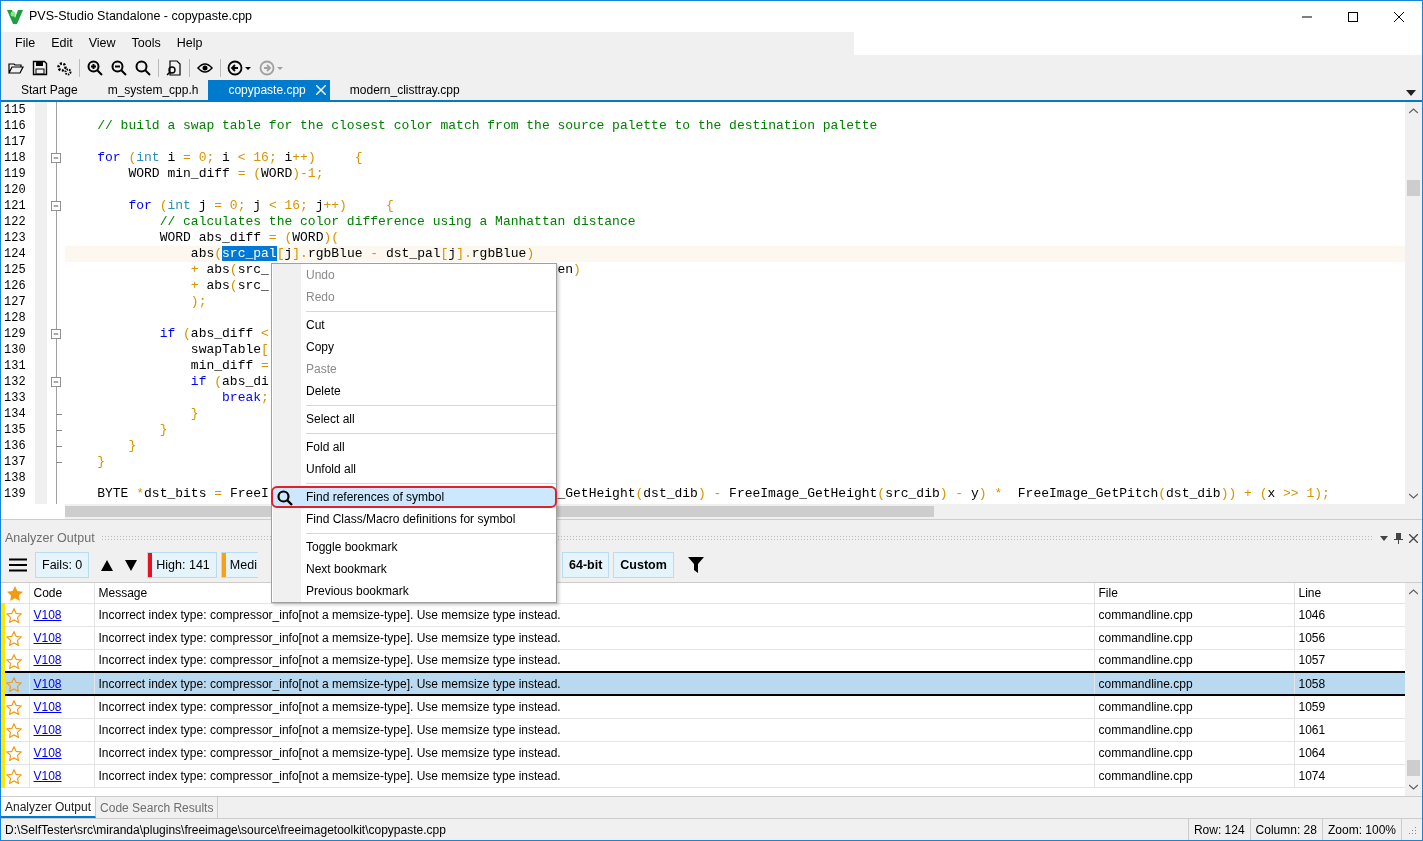 The height and width of the screenshot is (841, 1423). I want to click on code-line: en), so click(569, 269).